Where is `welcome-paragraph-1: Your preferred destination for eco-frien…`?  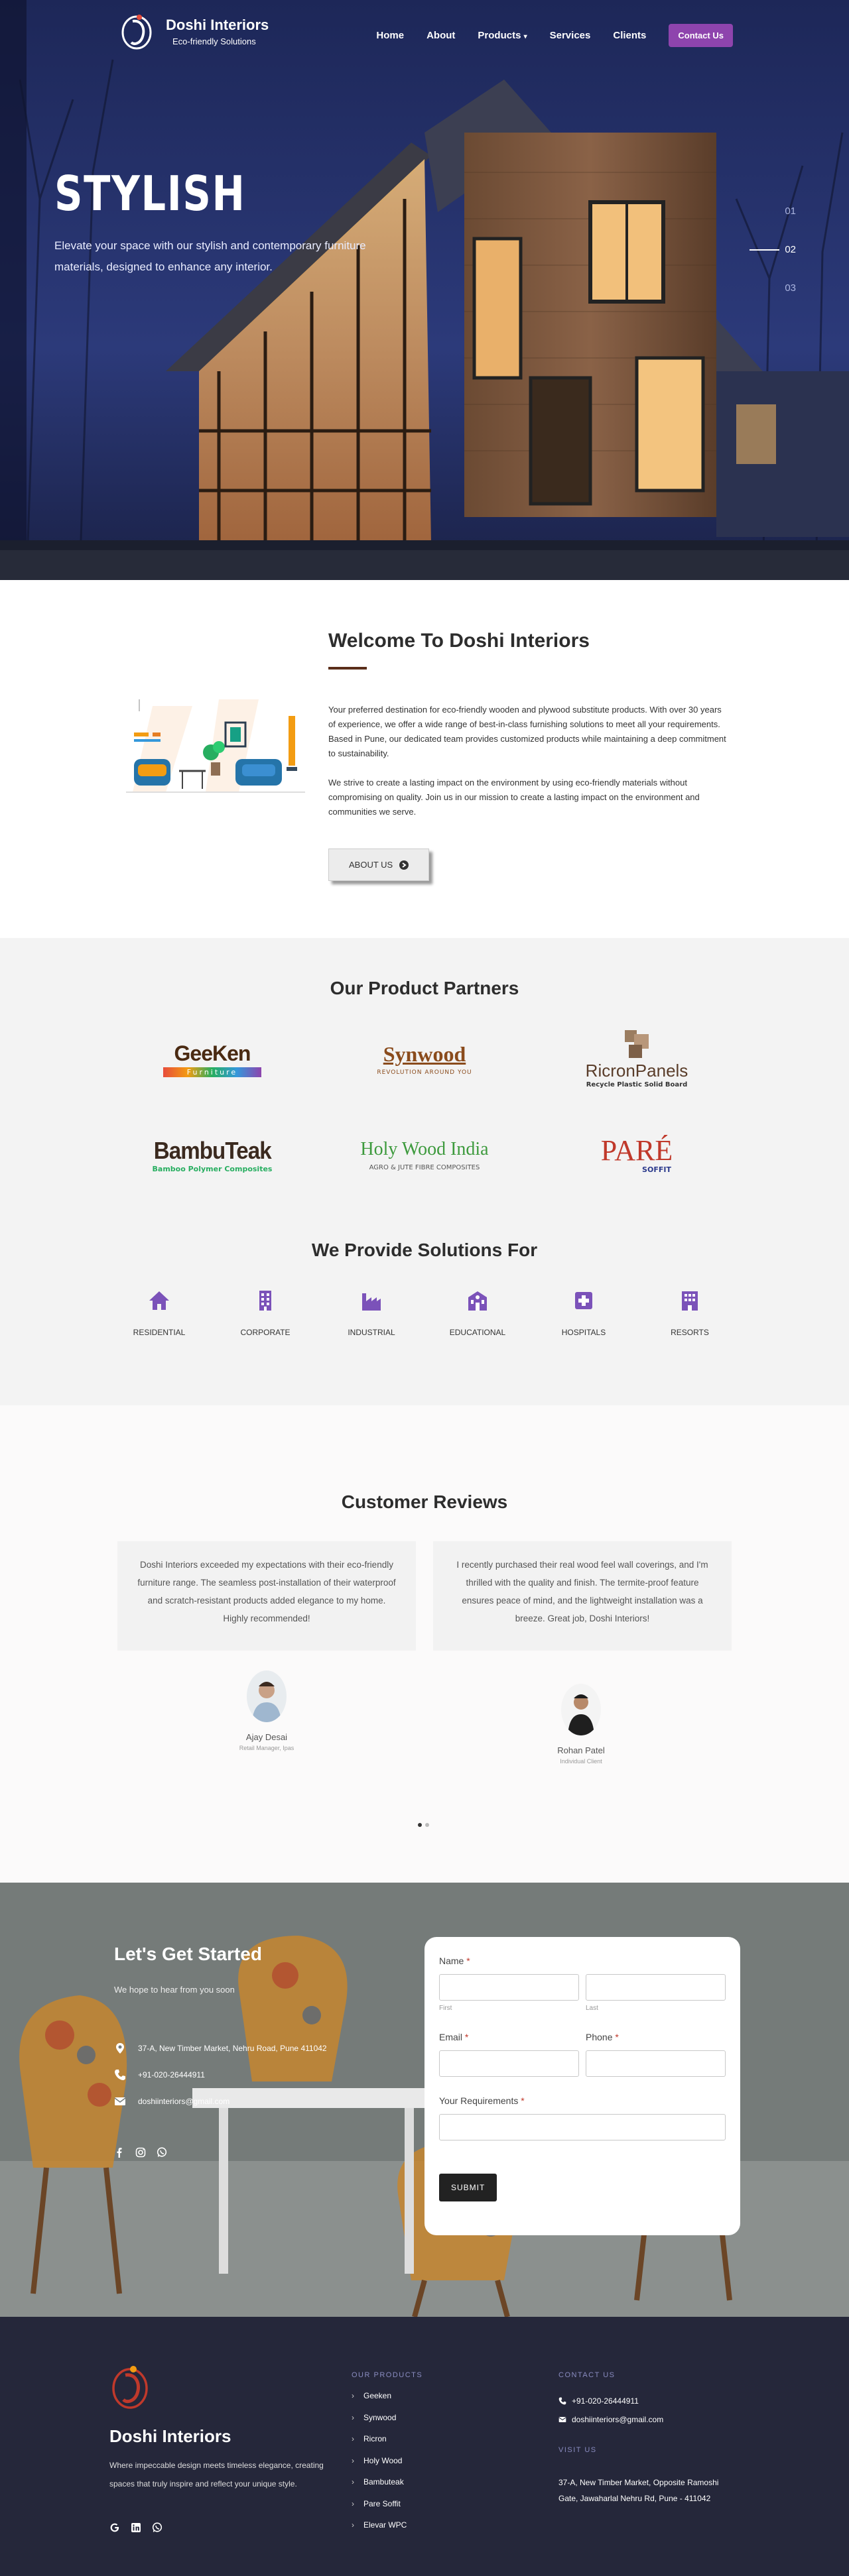
welcome-paragraph-1: Your preferred destination for eco-frien… is located at coordinates (527, 732).